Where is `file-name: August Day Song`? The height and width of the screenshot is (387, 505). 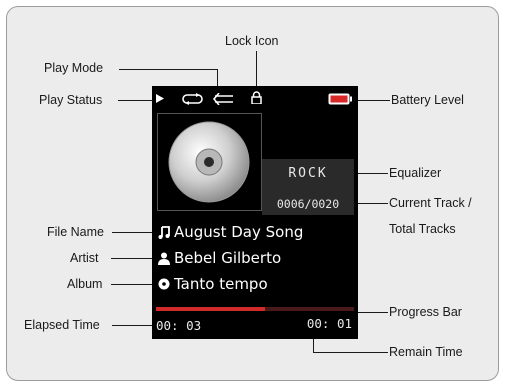 file-name: August Day Song is located at coordinates (239, 232).